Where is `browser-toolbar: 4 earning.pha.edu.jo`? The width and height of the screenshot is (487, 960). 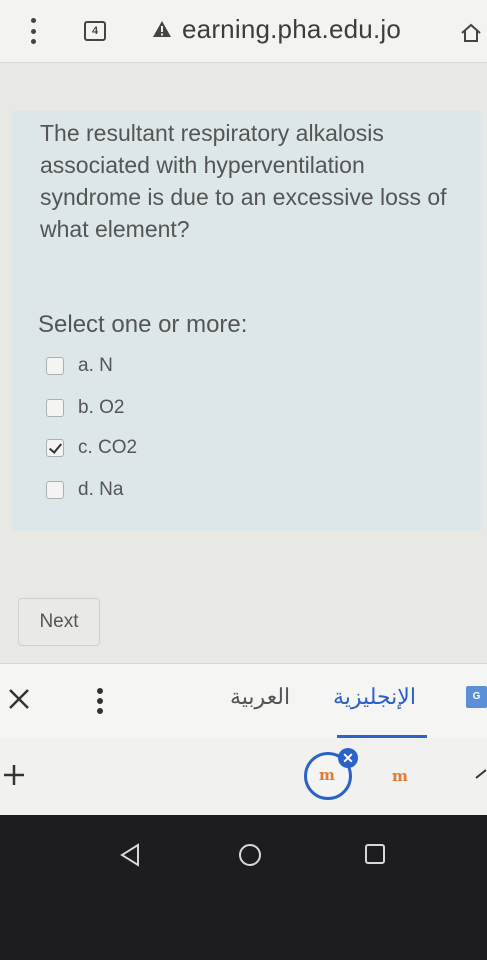 browser-toolbar: 4 earning.pha.edu.jo is located at coordinates (243, 31).